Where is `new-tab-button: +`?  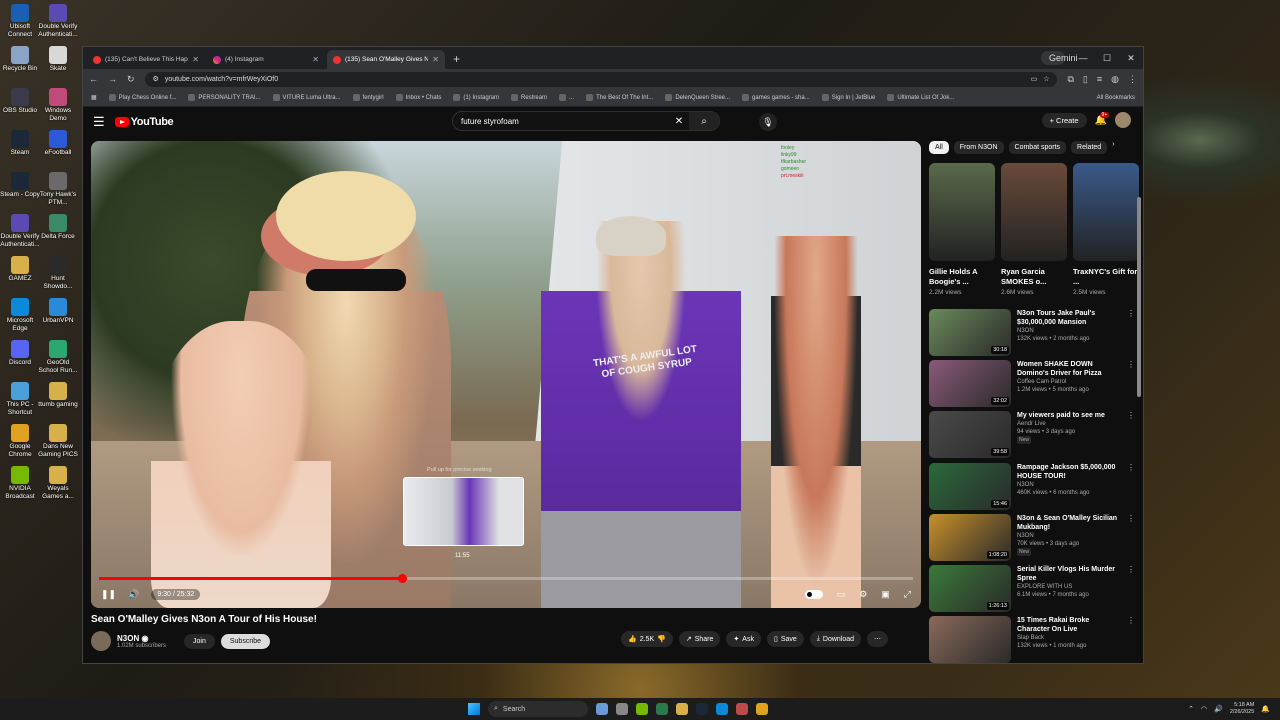
new-tab-button: + is located at coordinates (456, 60).